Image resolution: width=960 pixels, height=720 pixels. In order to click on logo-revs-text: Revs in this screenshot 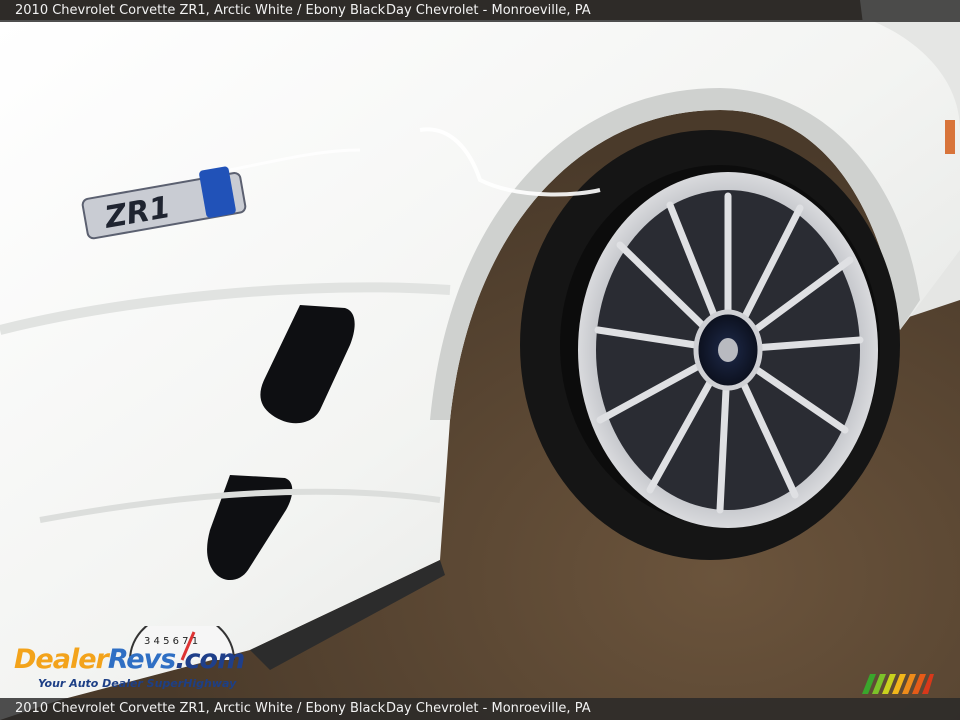, I will do `click(141, 659)`.